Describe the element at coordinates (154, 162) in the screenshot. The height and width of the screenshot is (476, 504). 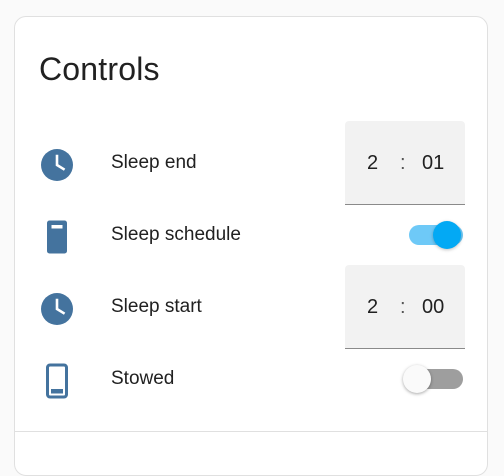
I see `sleep-end-label: Sleep end` at that location.